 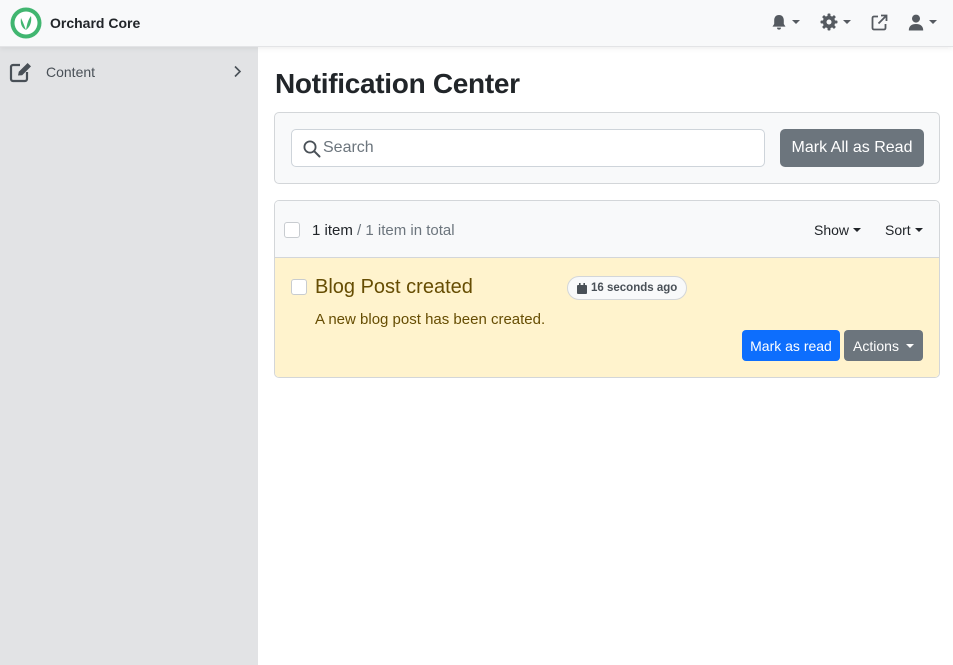 What do you see at coordinates (71, 72) in the screenshot?
I see `sidebar-item-label: Content` at bounding box center [71, 72].